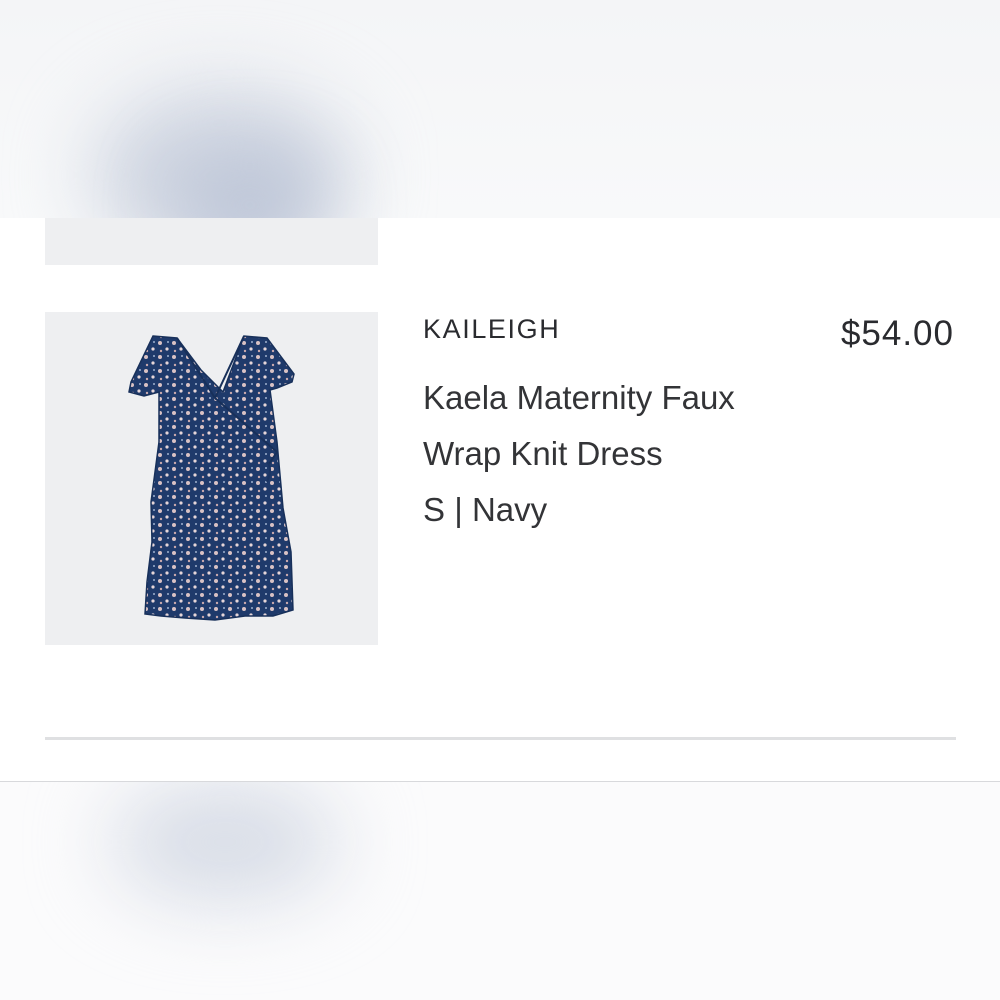  I want to click on blur-shape, so click(225, 842).